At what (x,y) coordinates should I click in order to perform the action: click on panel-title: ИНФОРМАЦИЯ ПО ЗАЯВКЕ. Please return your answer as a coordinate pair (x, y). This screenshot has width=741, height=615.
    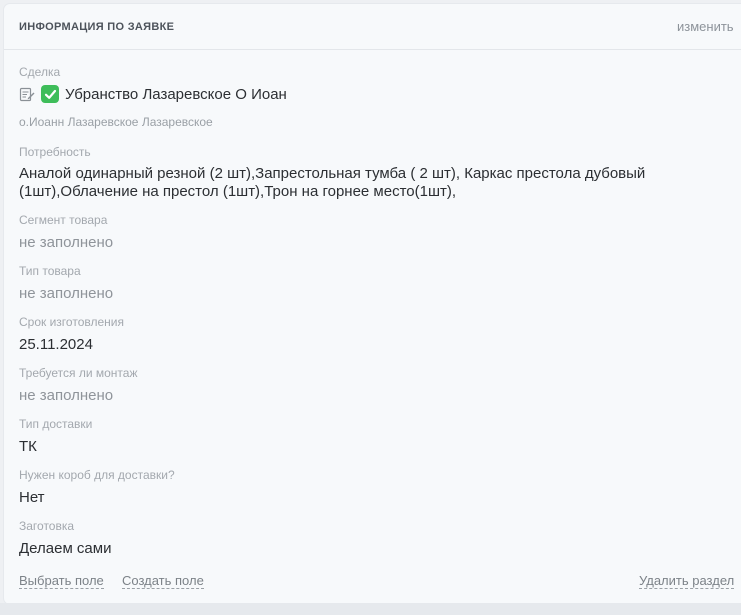
    Looking at the image, I should click on (97, 27).